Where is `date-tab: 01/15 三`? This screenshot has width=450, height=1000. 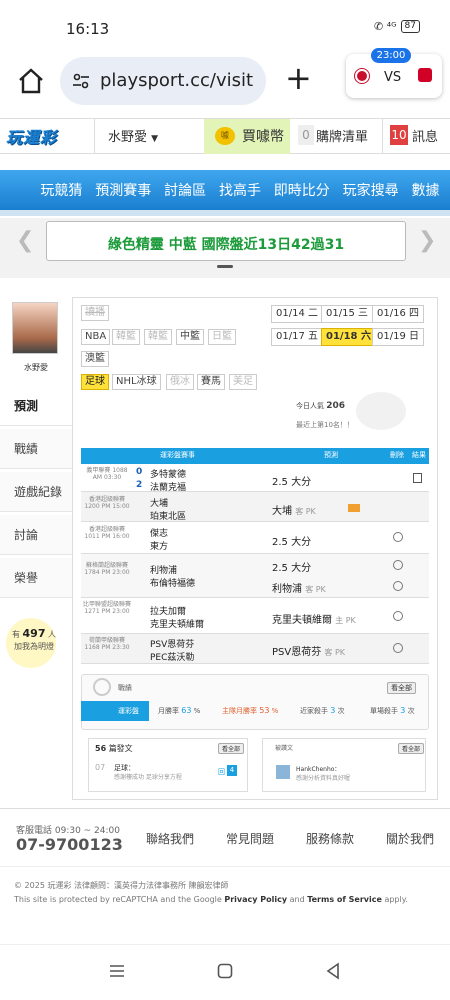
date-tab: 01/15 三 is located at coordinates (347, 314).